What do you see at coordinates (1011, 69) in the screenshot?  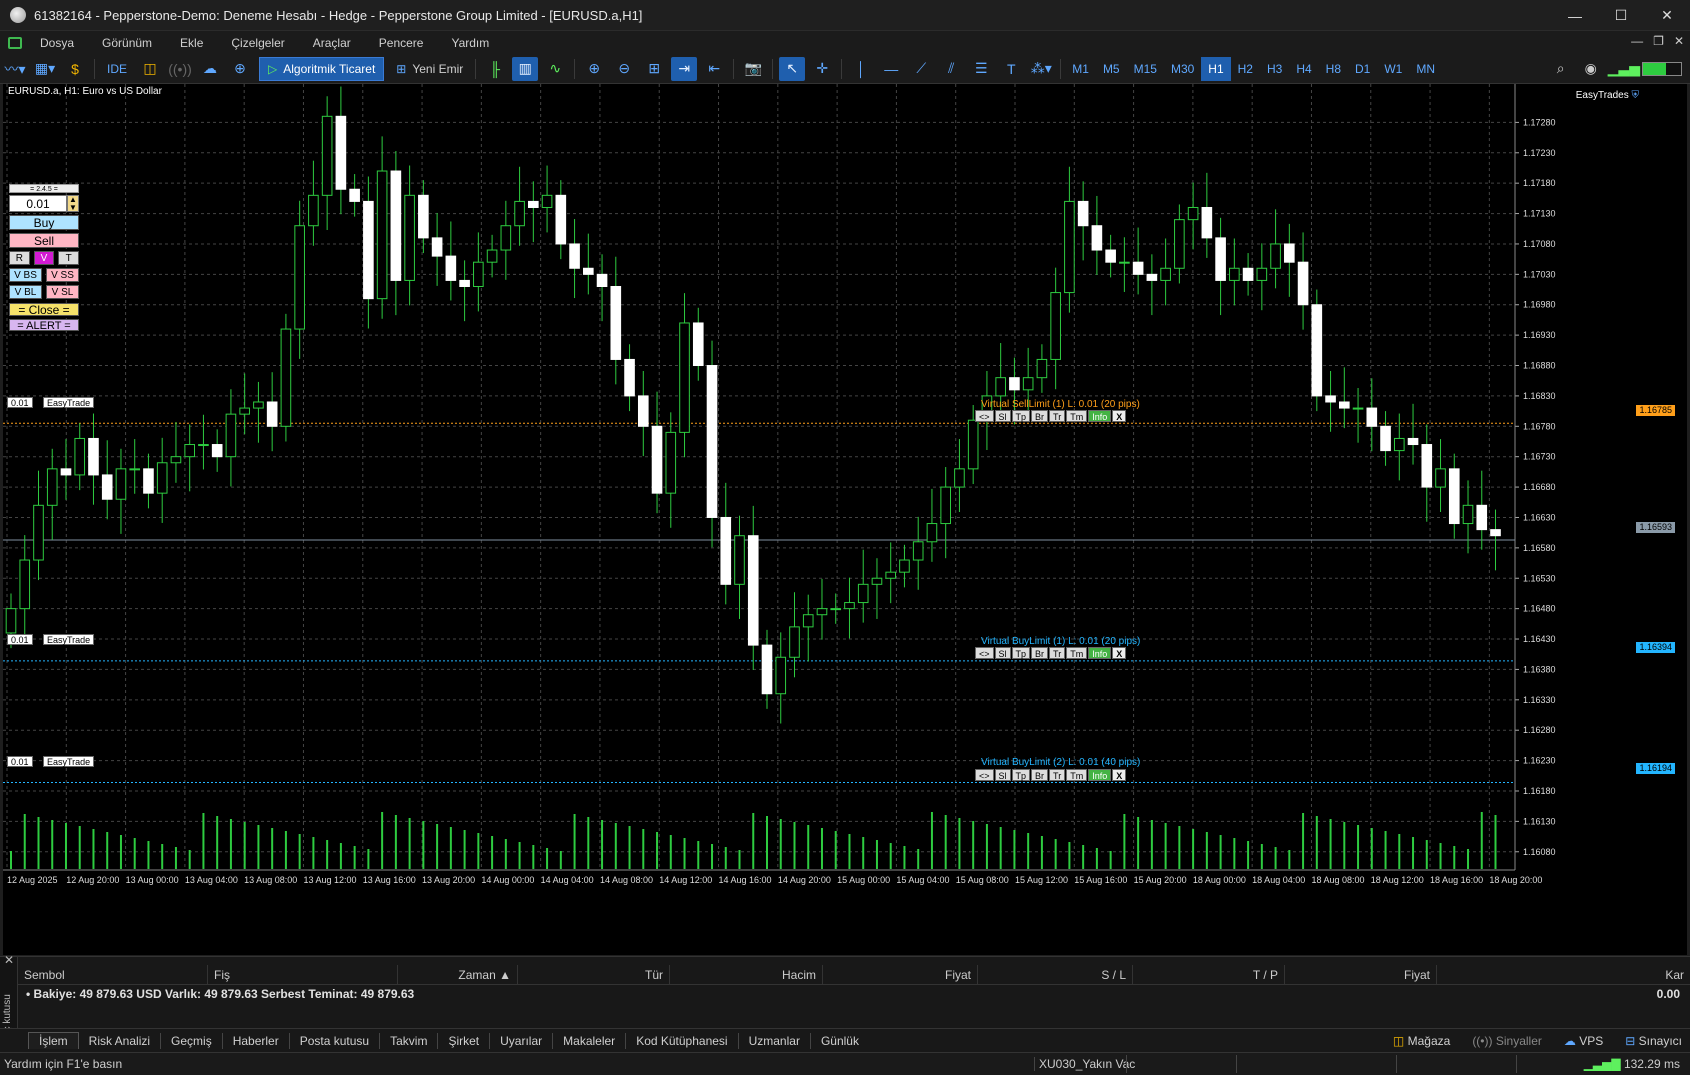 I see `text-icon: T` at bounding box center [1011, 69].